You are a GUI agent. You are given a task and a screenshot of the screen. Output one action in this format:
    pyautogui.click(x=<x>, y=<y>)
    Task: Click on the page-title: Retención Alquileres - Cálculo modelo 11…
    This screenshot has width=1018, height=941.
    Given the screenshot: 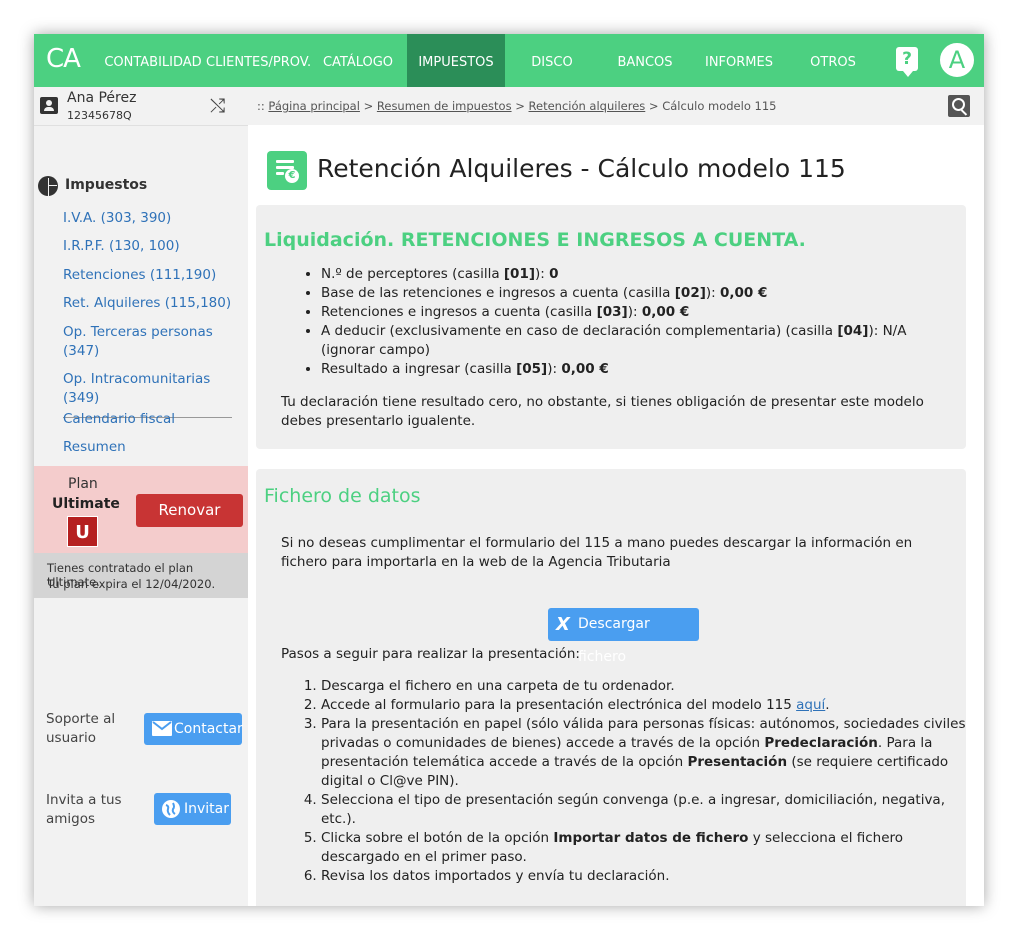 What is the action you would take?
    pyautogui.click(x=581, y=168)
    